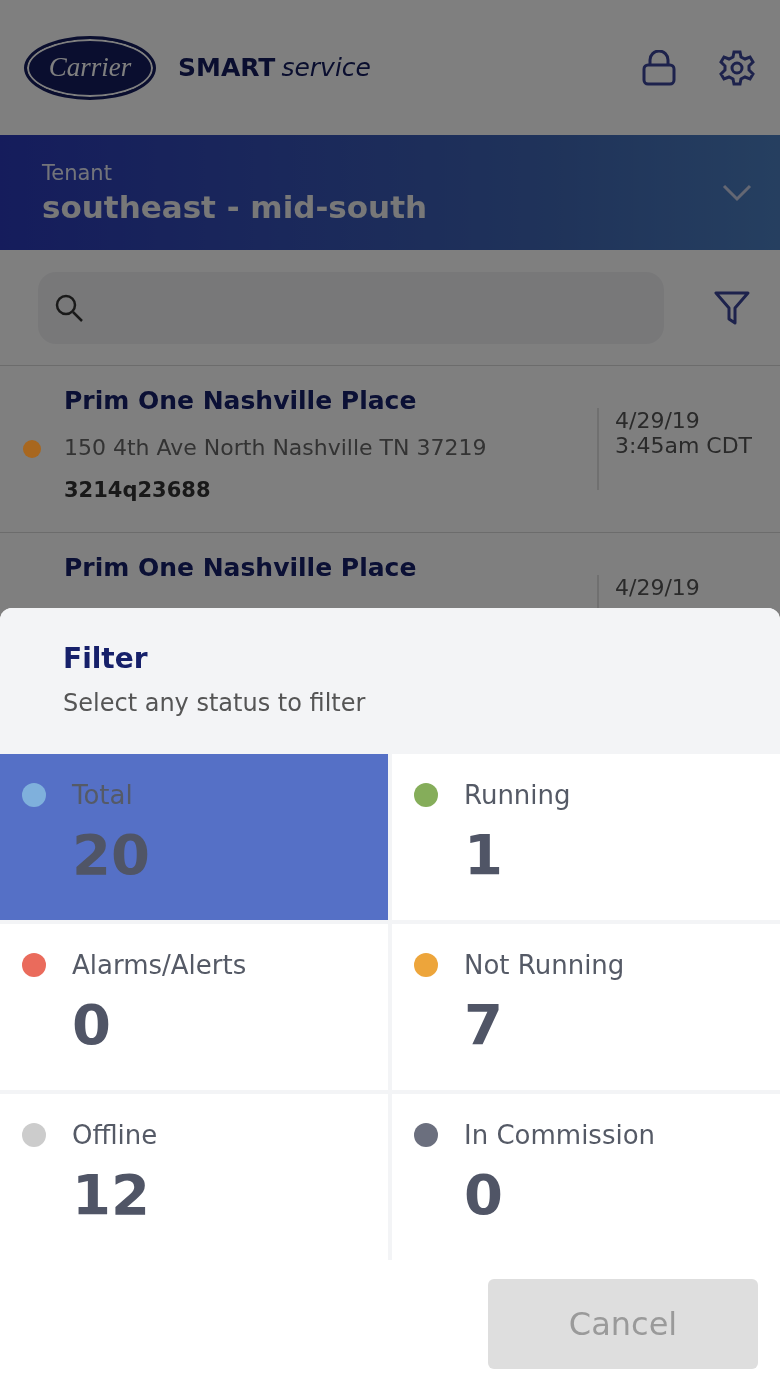 The image size is (780, 1387). Describe the element at coordinates (276, 447) in the screenshot. I see `site-address: 150 4th Ave North Nashville TN 37219` at that location.